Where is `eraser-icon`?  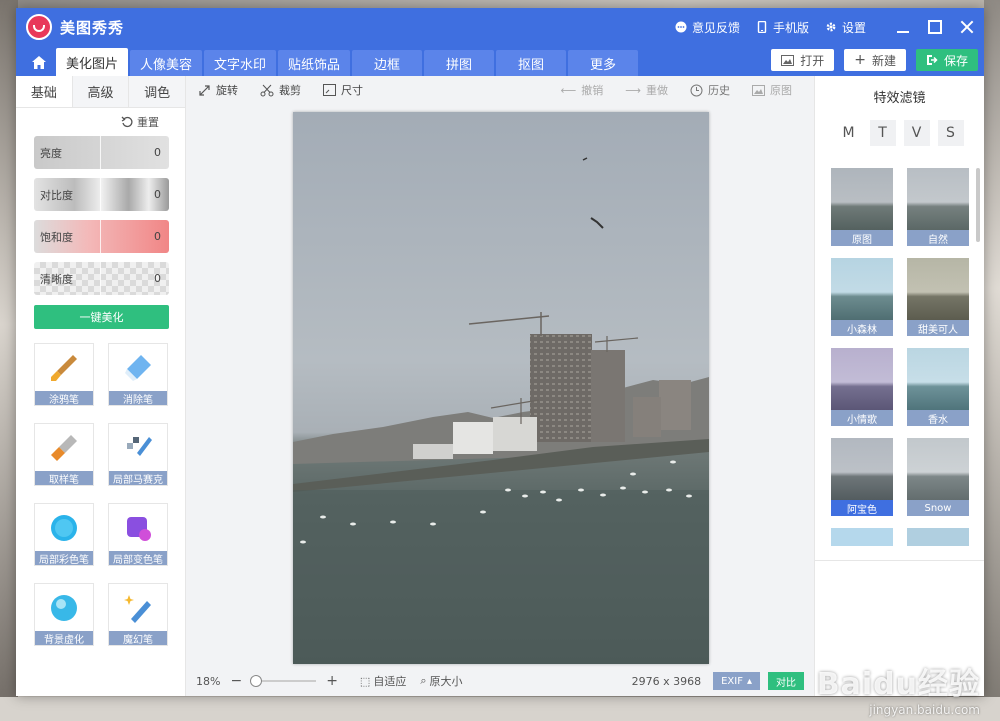
eraser-icon is located at coordinates (138, 367).